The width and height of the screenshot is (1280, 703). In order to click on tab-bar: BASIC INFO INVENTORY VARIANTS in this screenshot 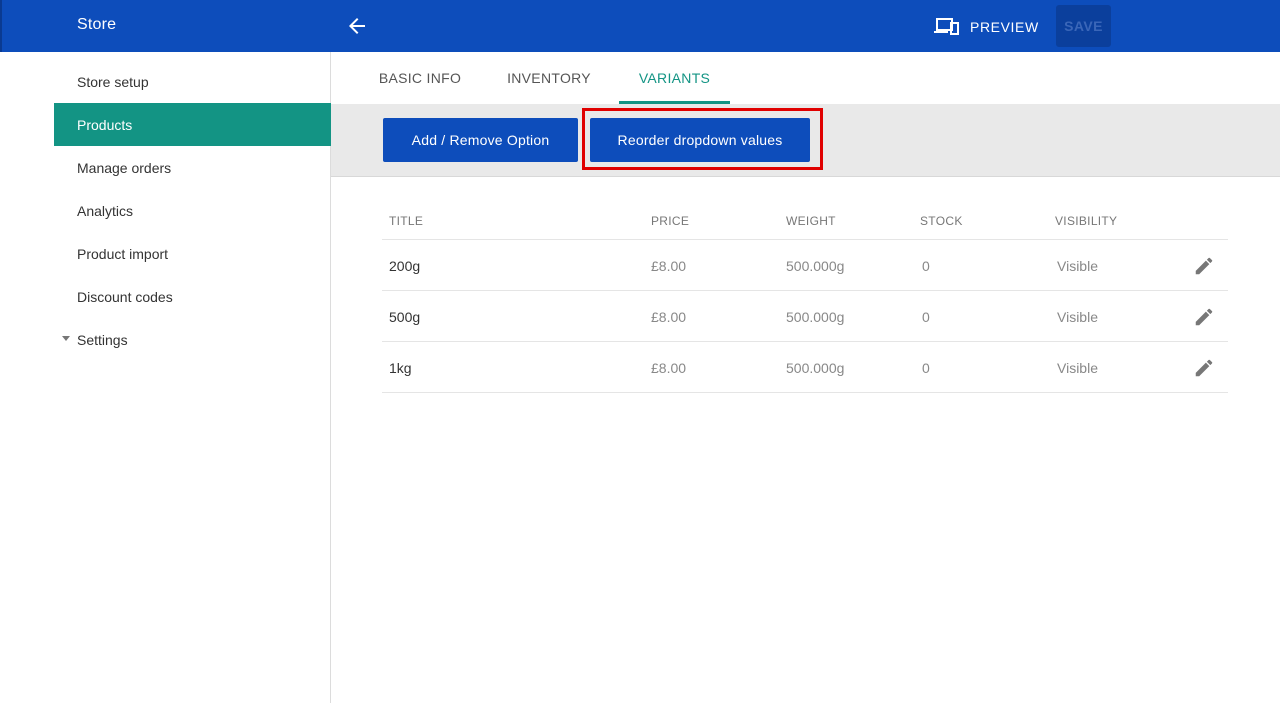, I will do `click(805, 78)`.